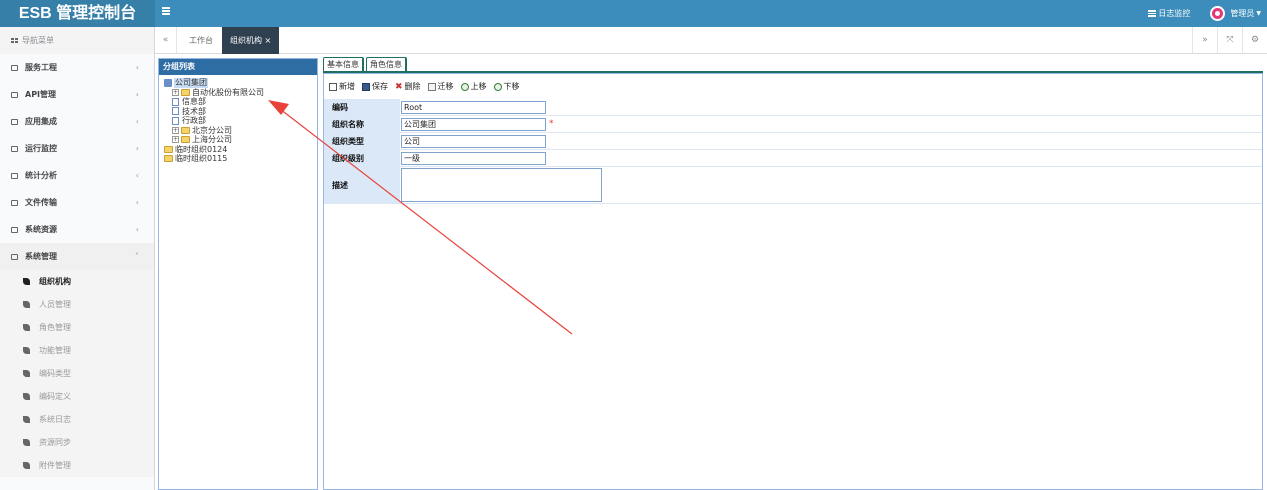  What do you see at coordinates (77, 13) in the screenshot?
I see `app-title: ESB 管理控制台` at bounding box center [77, 13].